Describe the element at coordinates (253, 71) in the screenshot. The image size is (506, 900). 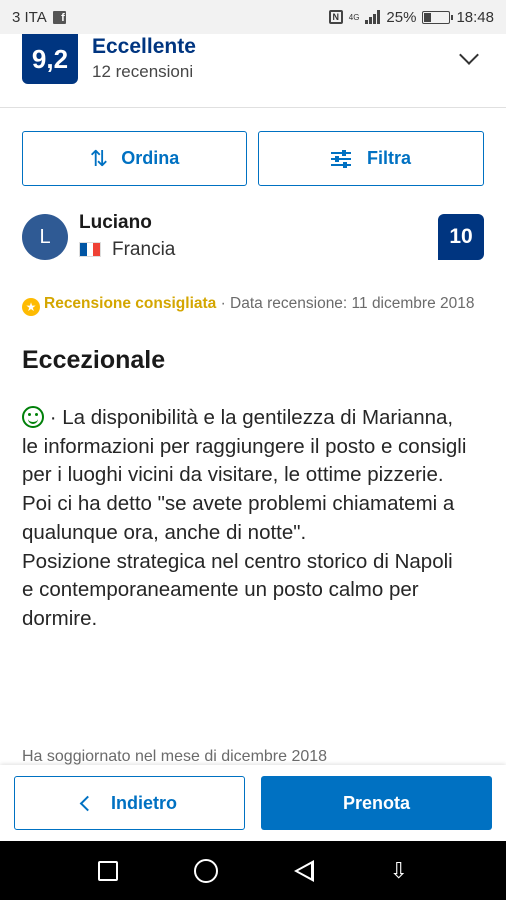
I see `score-header: 9,2 Eccellente 12 recensioni` at that location.